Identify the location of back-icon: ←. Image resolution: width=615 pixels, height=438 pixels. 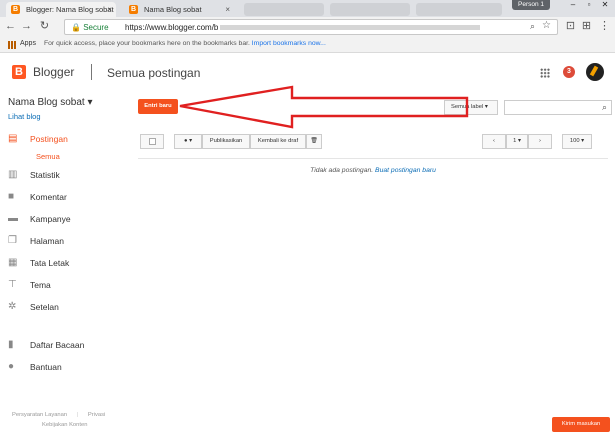
(10, 26).